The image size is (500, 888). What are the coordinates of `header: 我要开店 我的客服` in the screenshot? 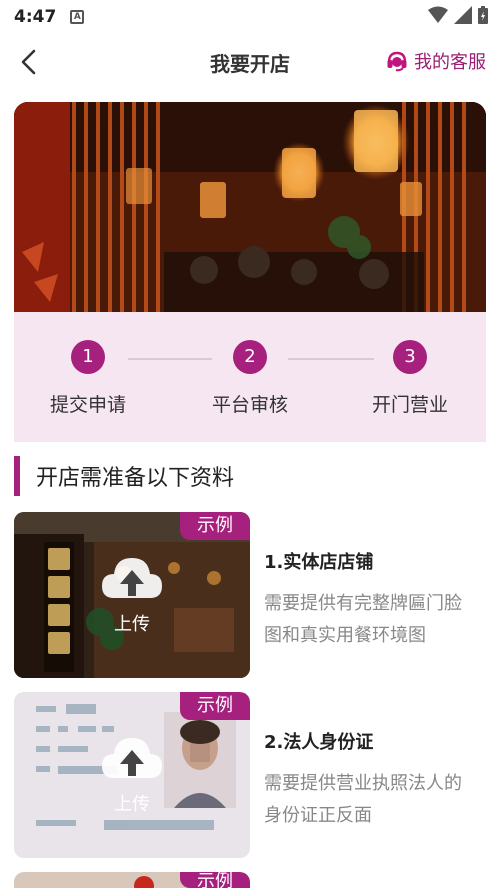 It's located at (250, 62).